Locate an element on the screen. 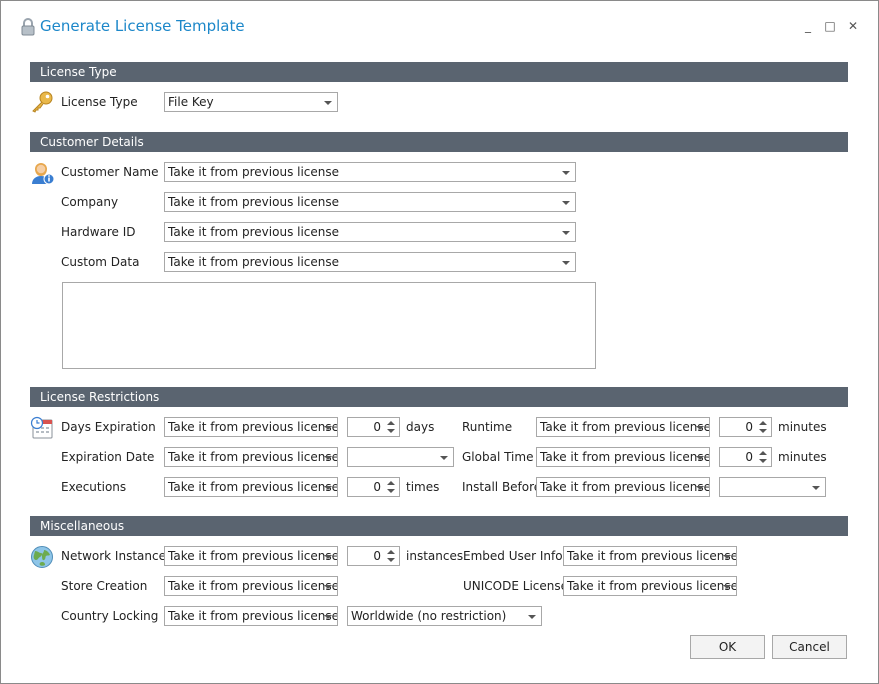 The image size is (879, 684). install-before-date-picker is located at coordinates (772, 487).